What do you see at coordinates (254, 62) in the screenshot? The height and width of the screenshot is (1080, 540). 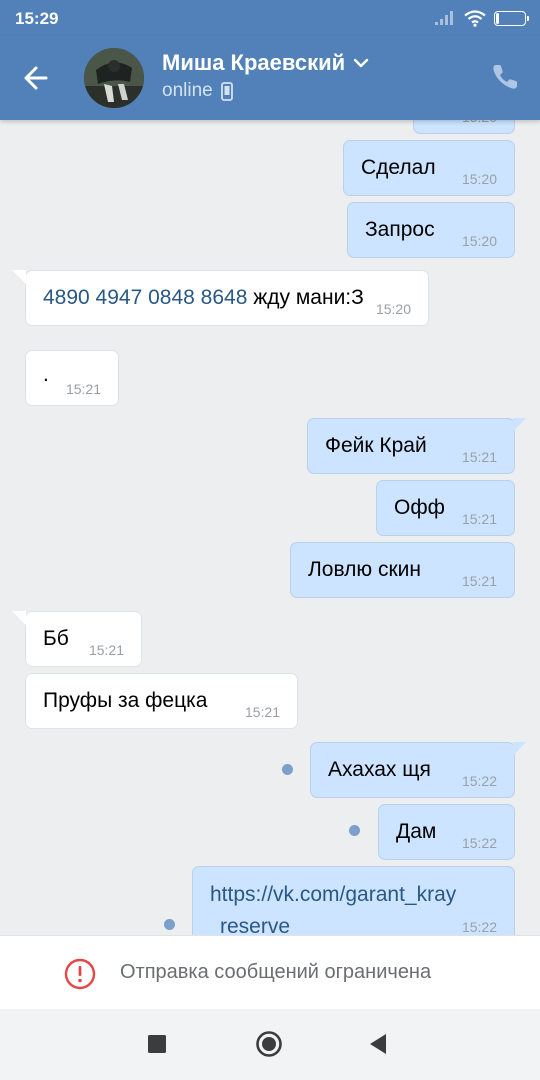 I see `contact-name: Миша Краевский` at bounding box center [254, 62].